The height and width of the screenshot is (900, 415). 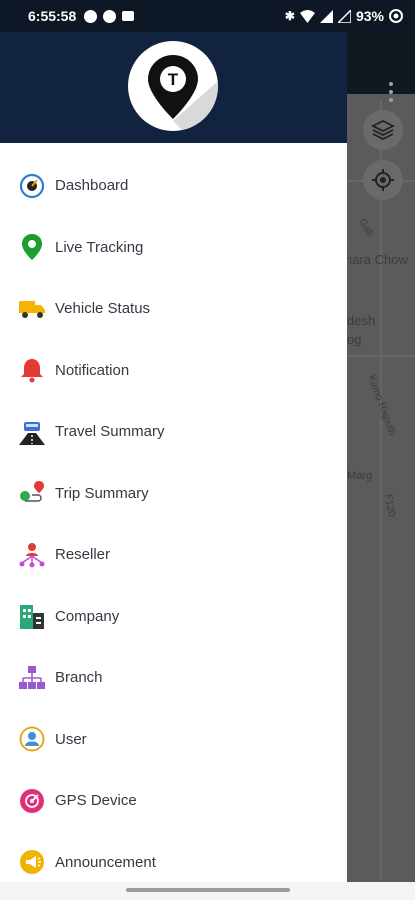 What do you see at coordinates (381, 490) in the screenshot?
I see `map-road` at bounding box center [381, 490].